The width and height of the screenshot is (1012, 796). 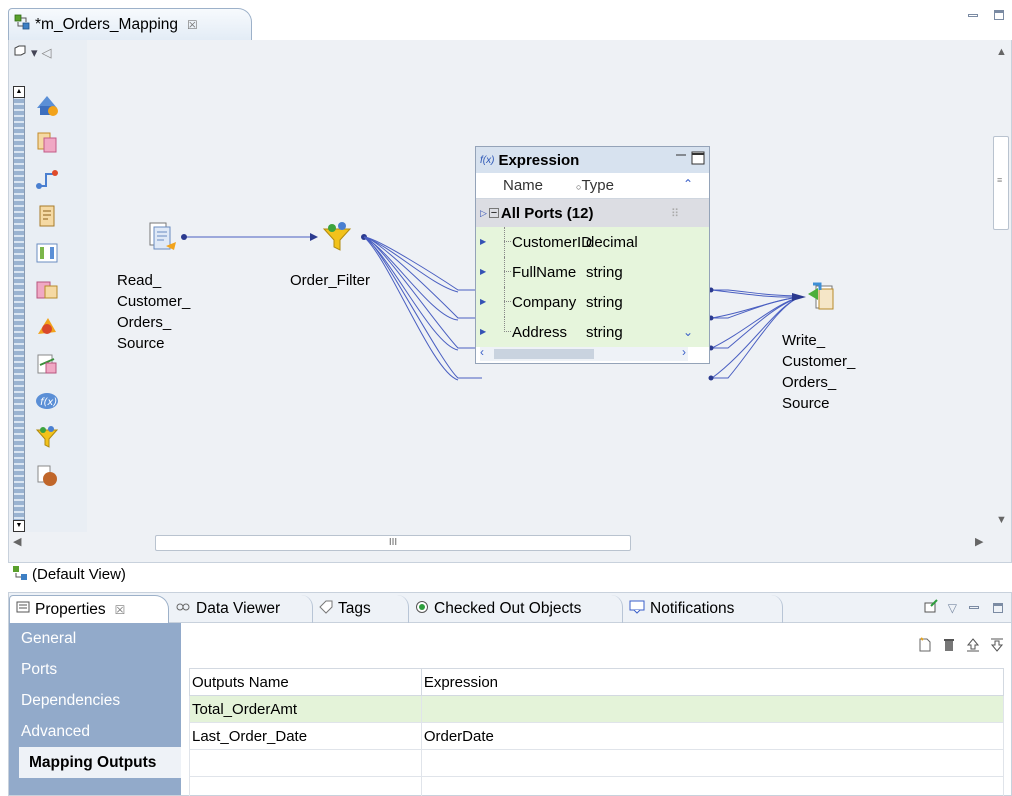 I want to click on move-up-icon, so click(x=973, y=645).